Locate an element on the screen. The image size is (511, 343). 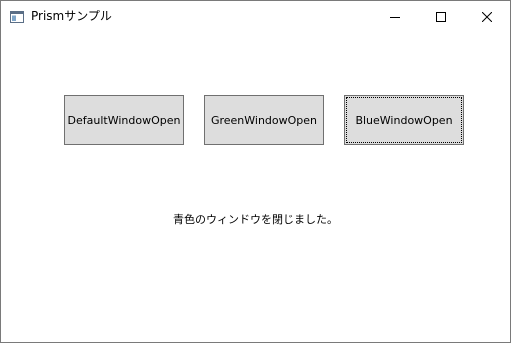
maximize-icon is located at coordinates (441, 16).